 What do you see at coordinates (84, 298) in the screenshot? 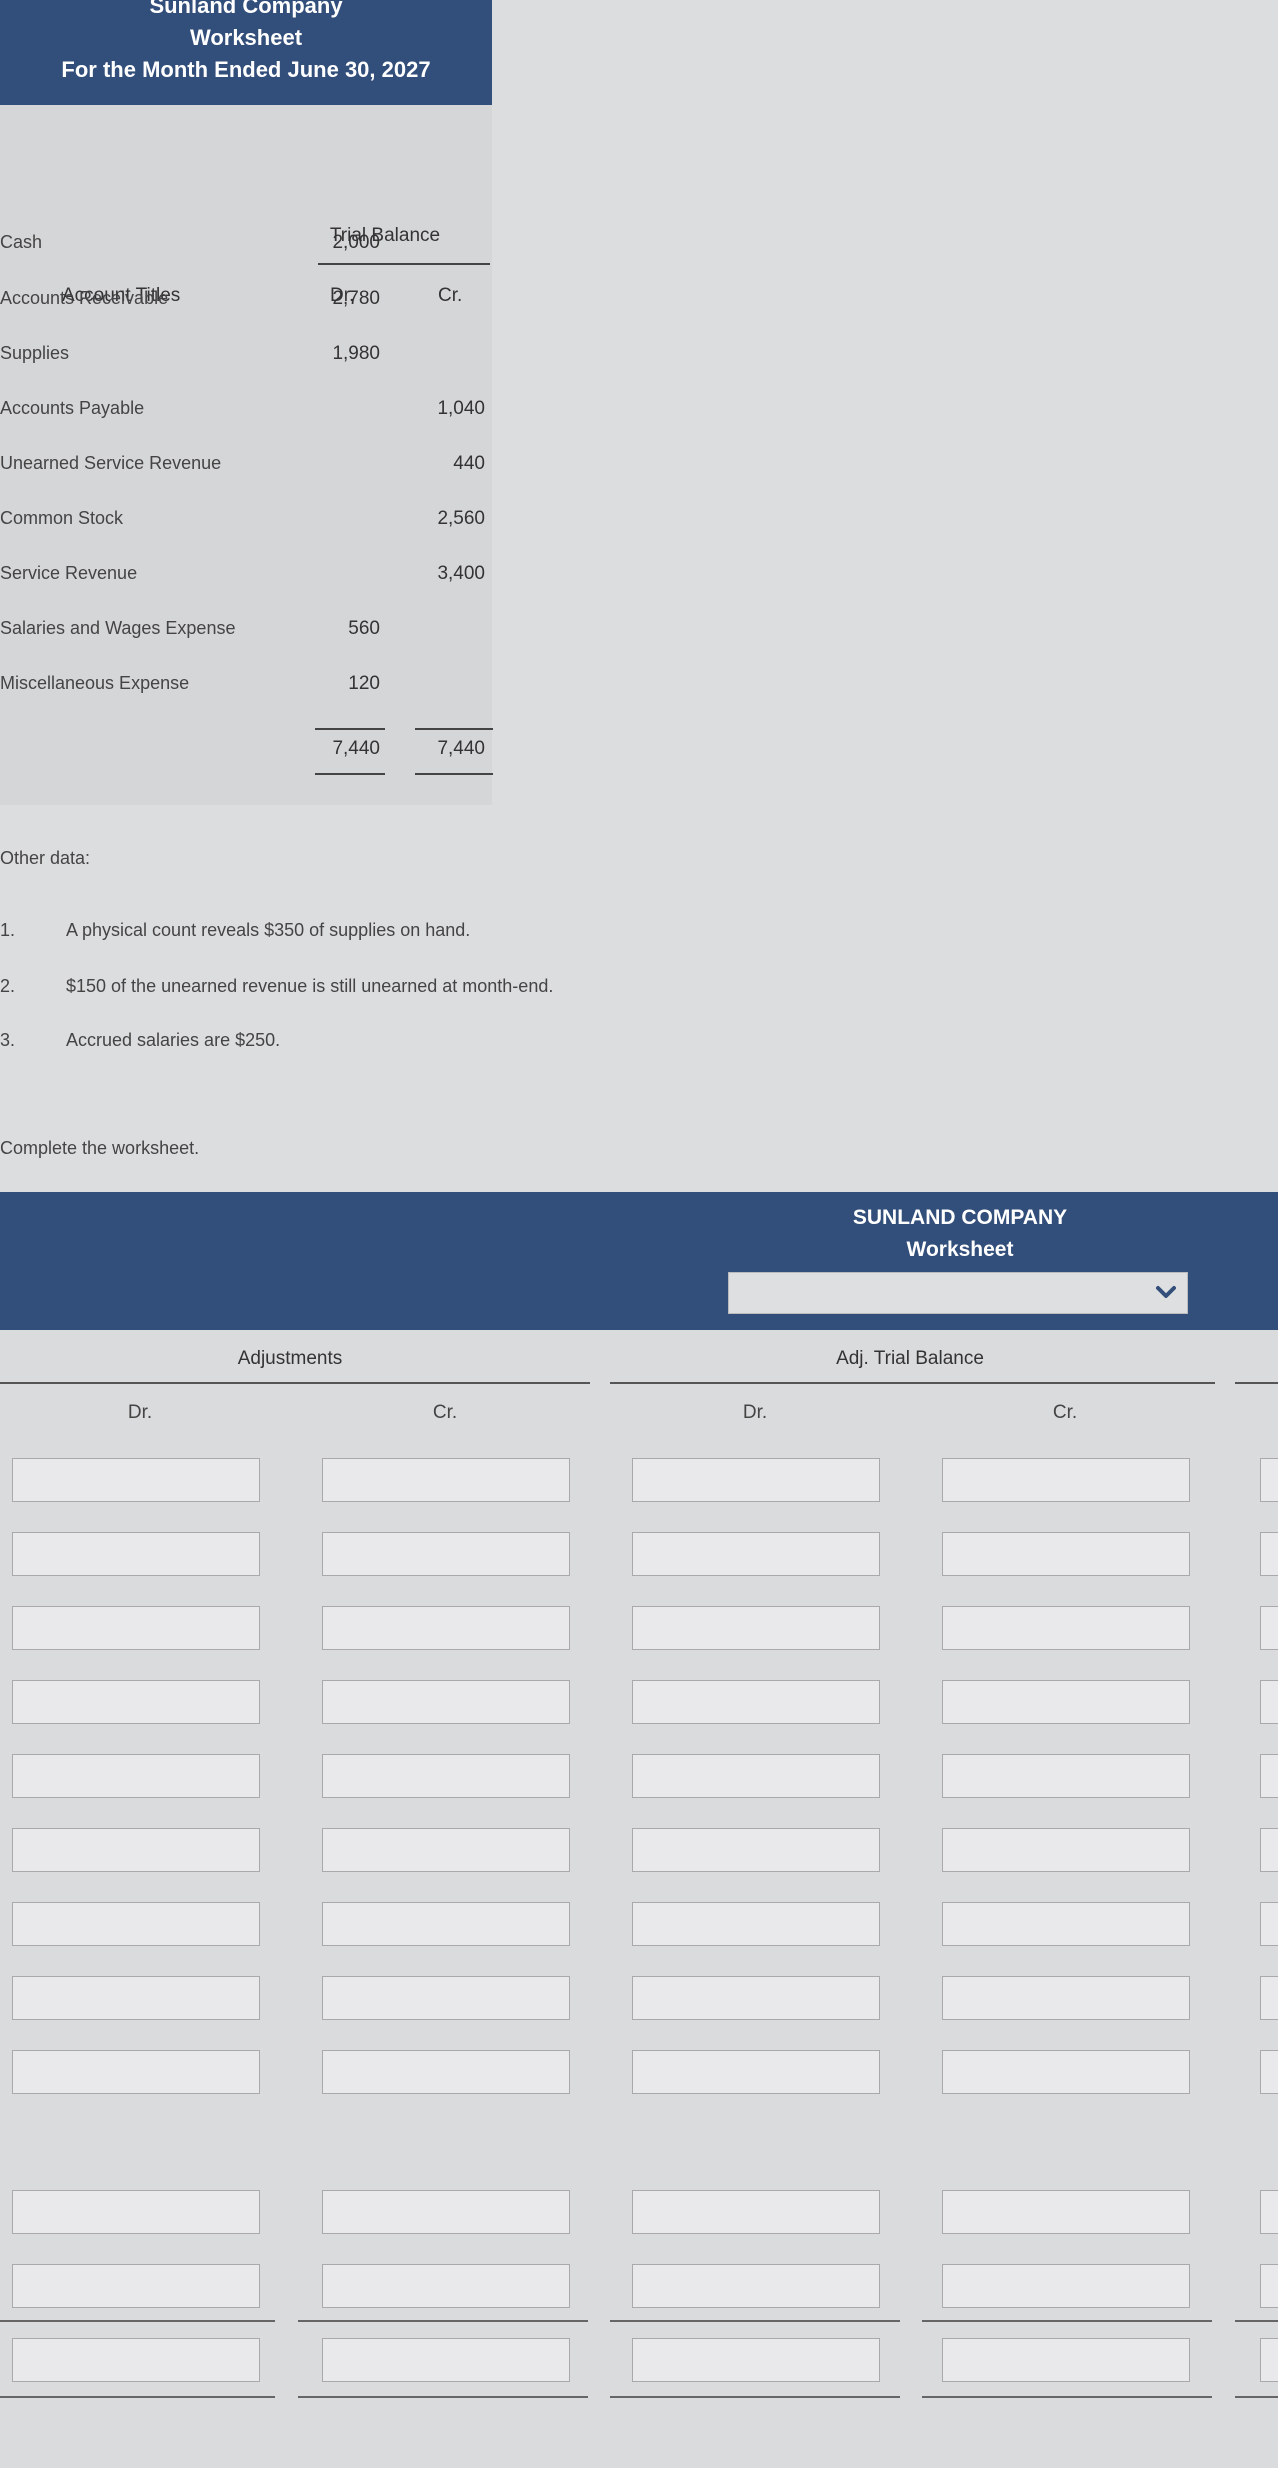
I see `account-title: Accounts Receivable` at bounding box center [84, 298].